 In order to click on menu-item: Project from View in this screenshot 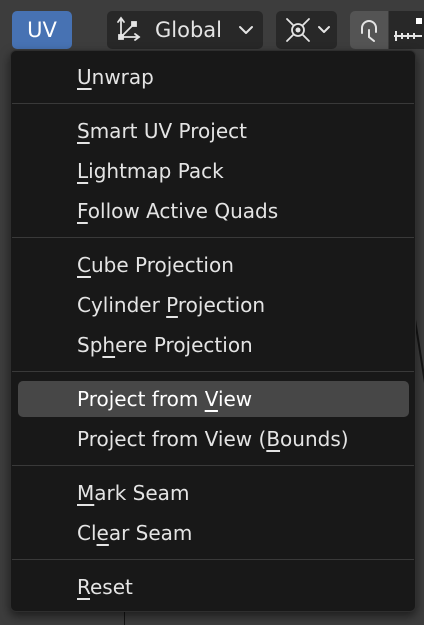, I will do `click(213, 399)`.